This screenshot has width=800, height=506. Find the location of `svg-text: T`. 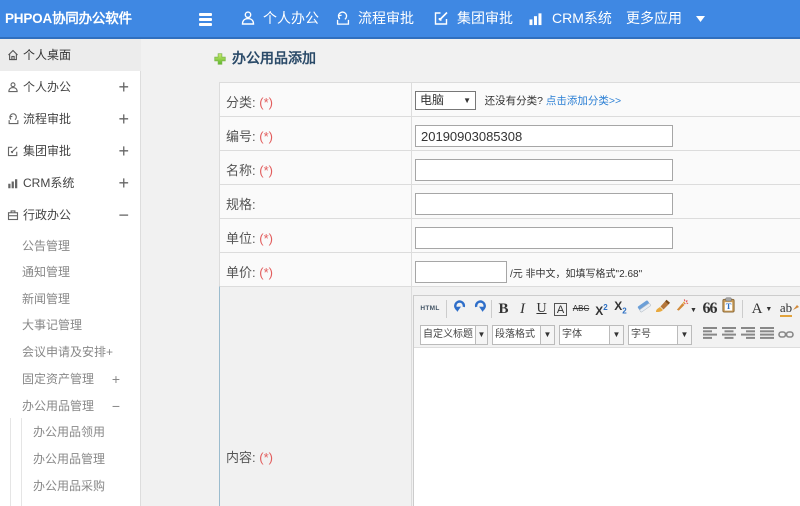

svg-text: T is located at coordinates (729, 306).